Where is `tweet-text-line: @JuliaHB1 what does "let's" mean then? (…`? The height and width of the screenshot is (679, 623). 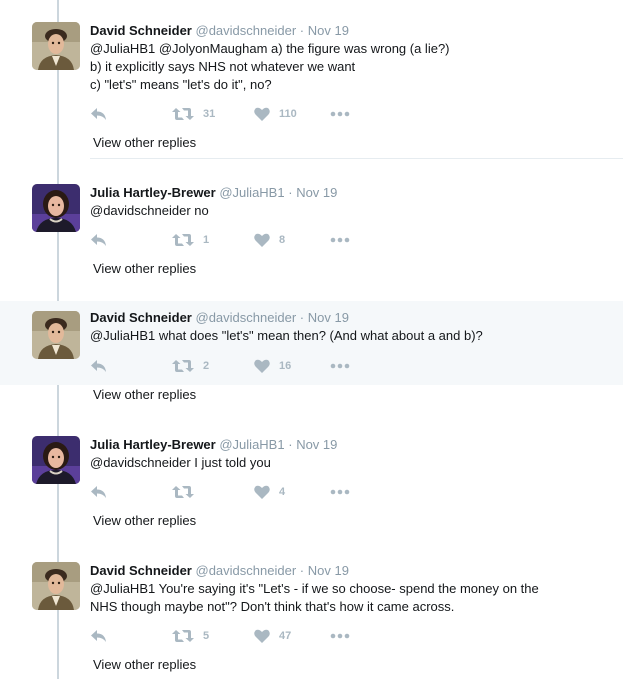 tweet-text-line: @JuliaHB1 what does "let's" mean then? (… is located at coordinates (286, 335).